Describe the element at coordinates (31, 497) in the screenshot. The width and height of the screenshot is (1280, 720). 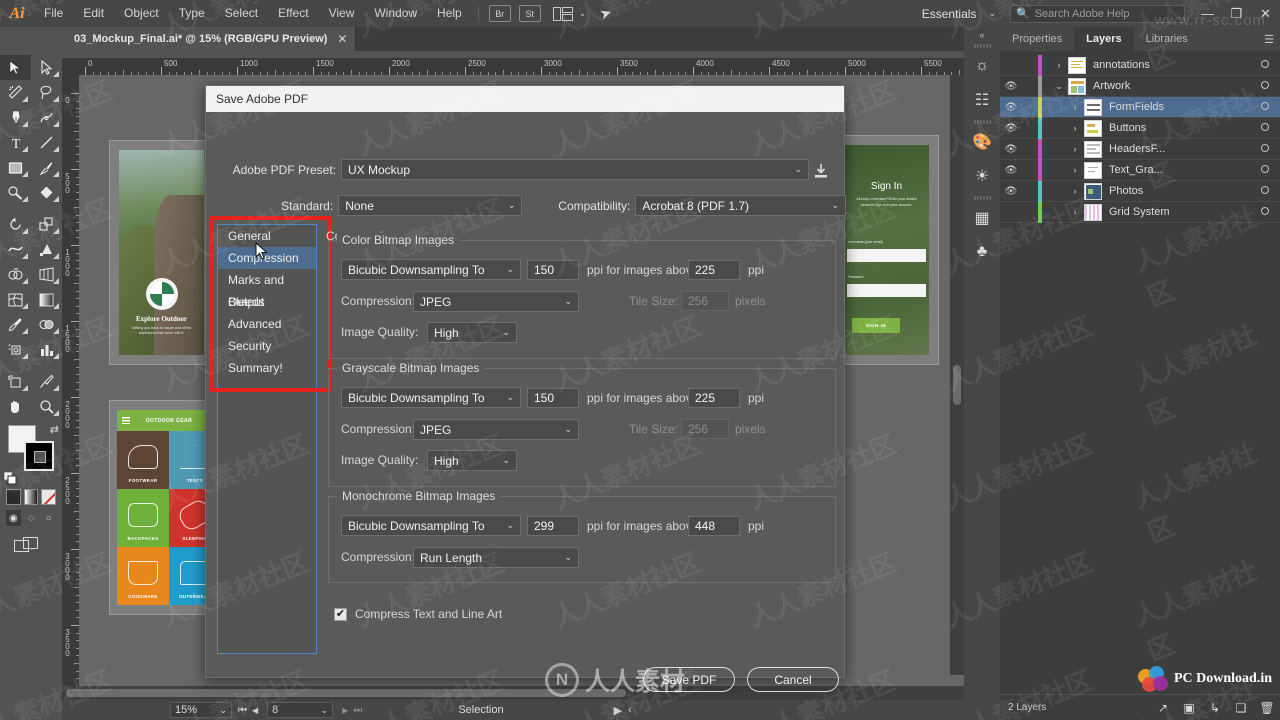
I see `gradient-swatch-button` at that location.